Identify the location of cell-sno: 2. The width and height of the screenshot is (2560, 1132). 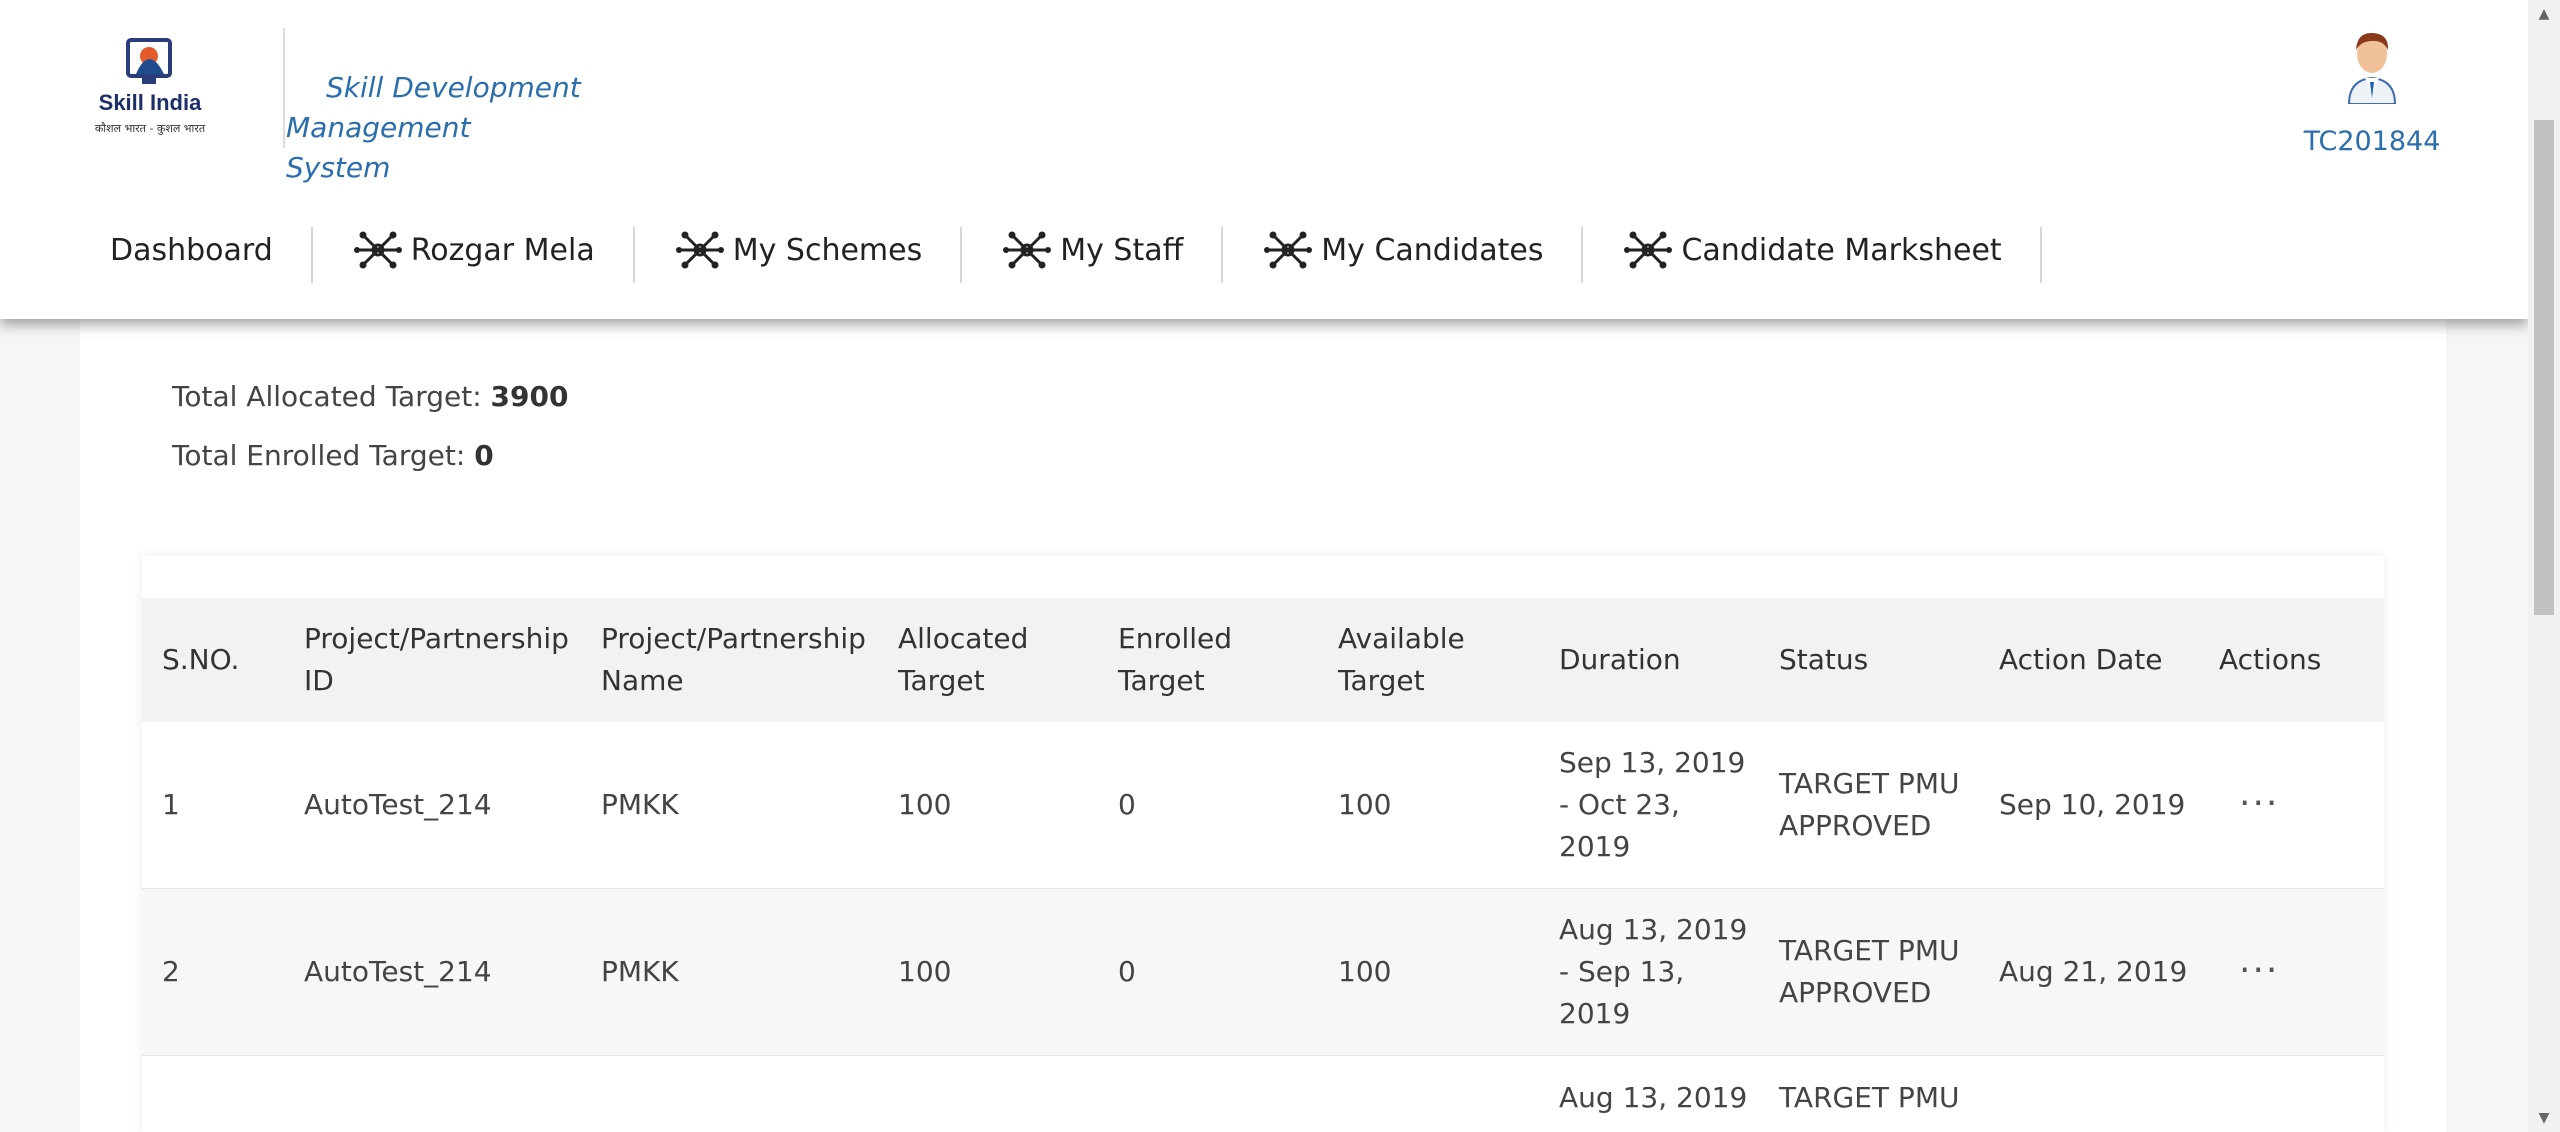
(171, 971).